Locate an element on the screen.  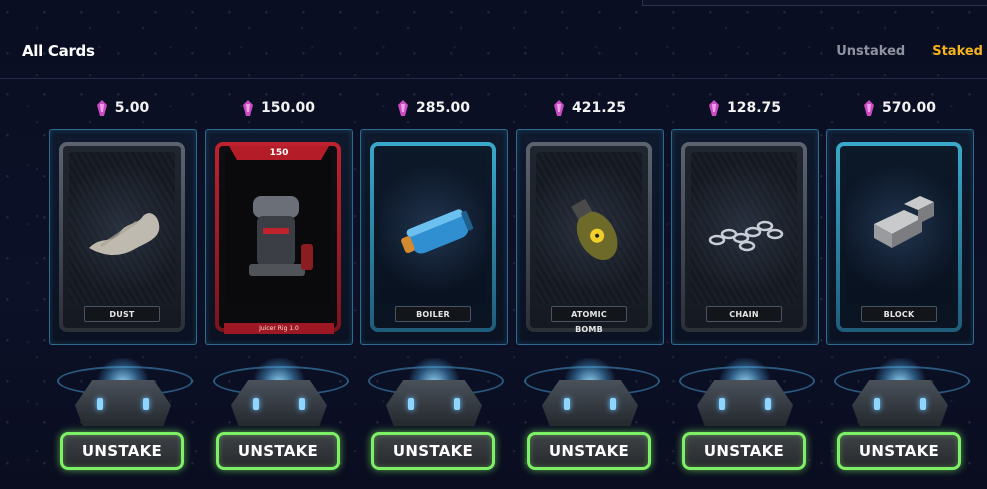
tab-bar: Unstaked Staked is located at coordinates (909, 51).